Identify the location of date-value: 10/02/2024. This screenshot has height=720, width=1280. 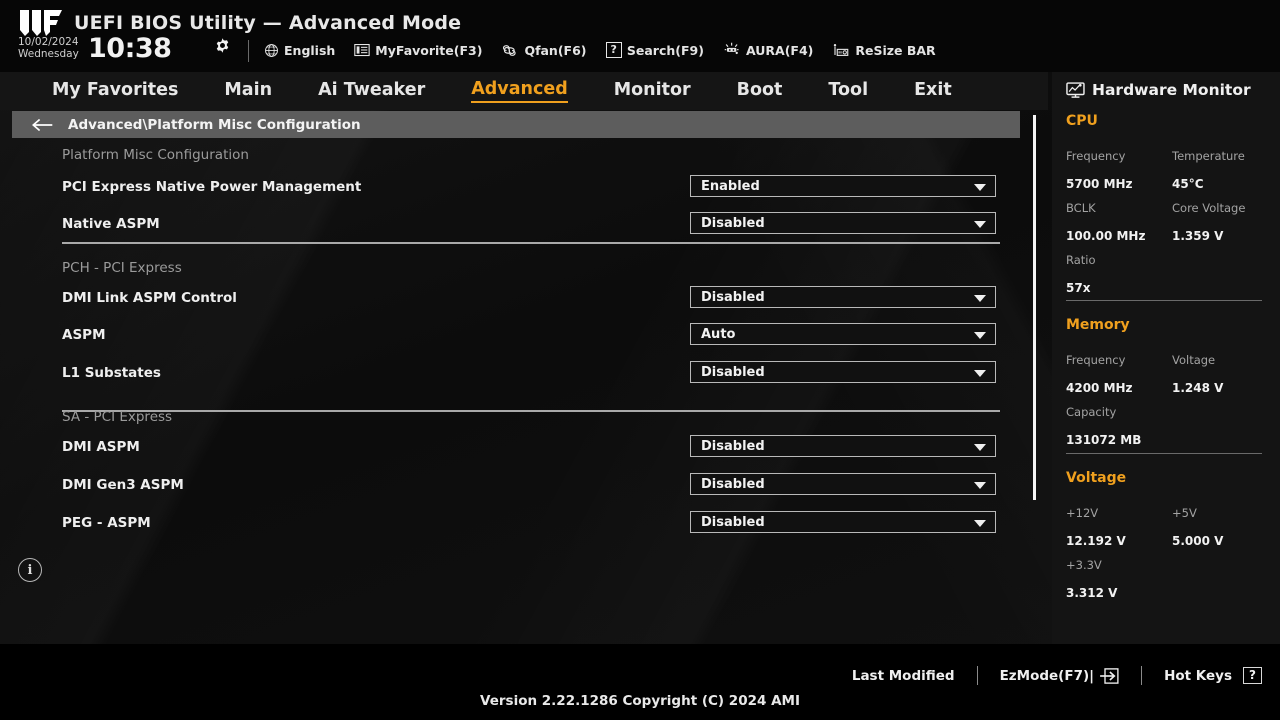
(48, 42).